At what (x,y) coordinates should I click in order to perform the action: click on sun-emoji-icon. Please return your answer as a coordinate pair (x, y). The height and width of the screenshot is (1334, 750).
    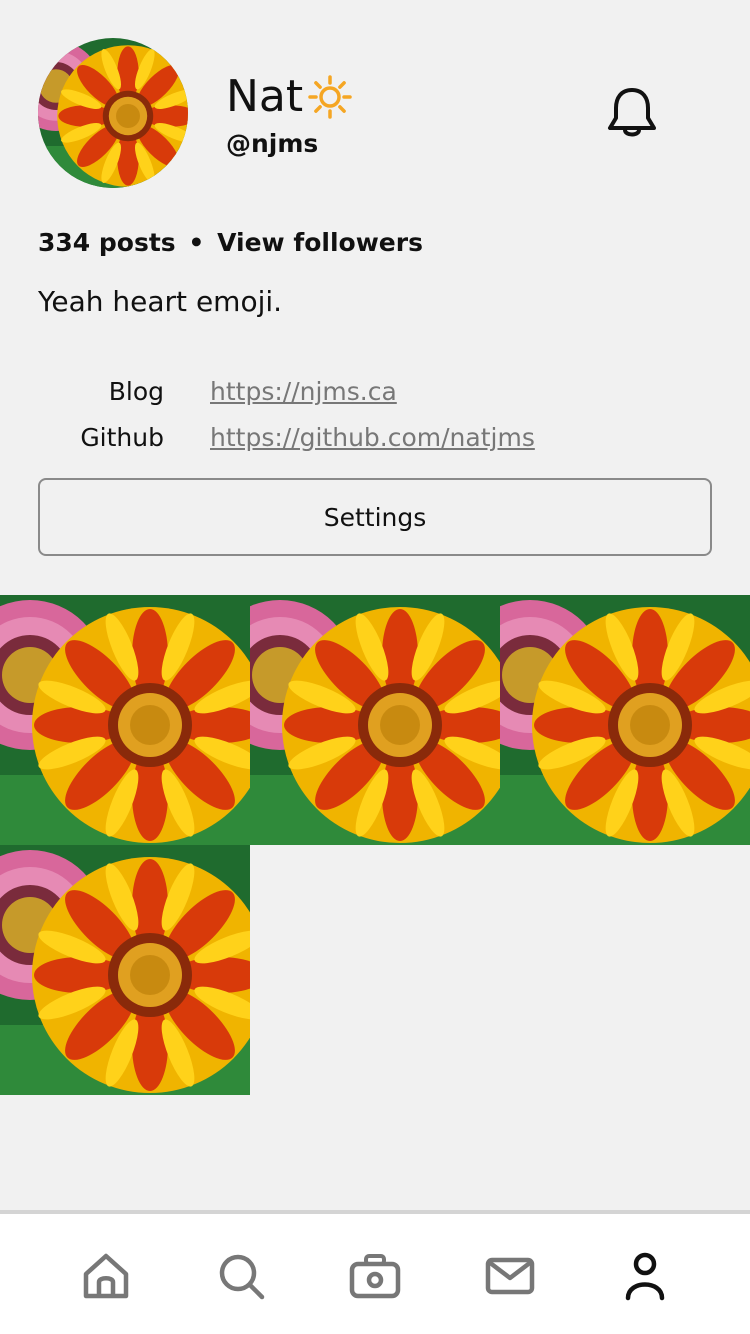
    Looking at the image, I should click on (330, 97).